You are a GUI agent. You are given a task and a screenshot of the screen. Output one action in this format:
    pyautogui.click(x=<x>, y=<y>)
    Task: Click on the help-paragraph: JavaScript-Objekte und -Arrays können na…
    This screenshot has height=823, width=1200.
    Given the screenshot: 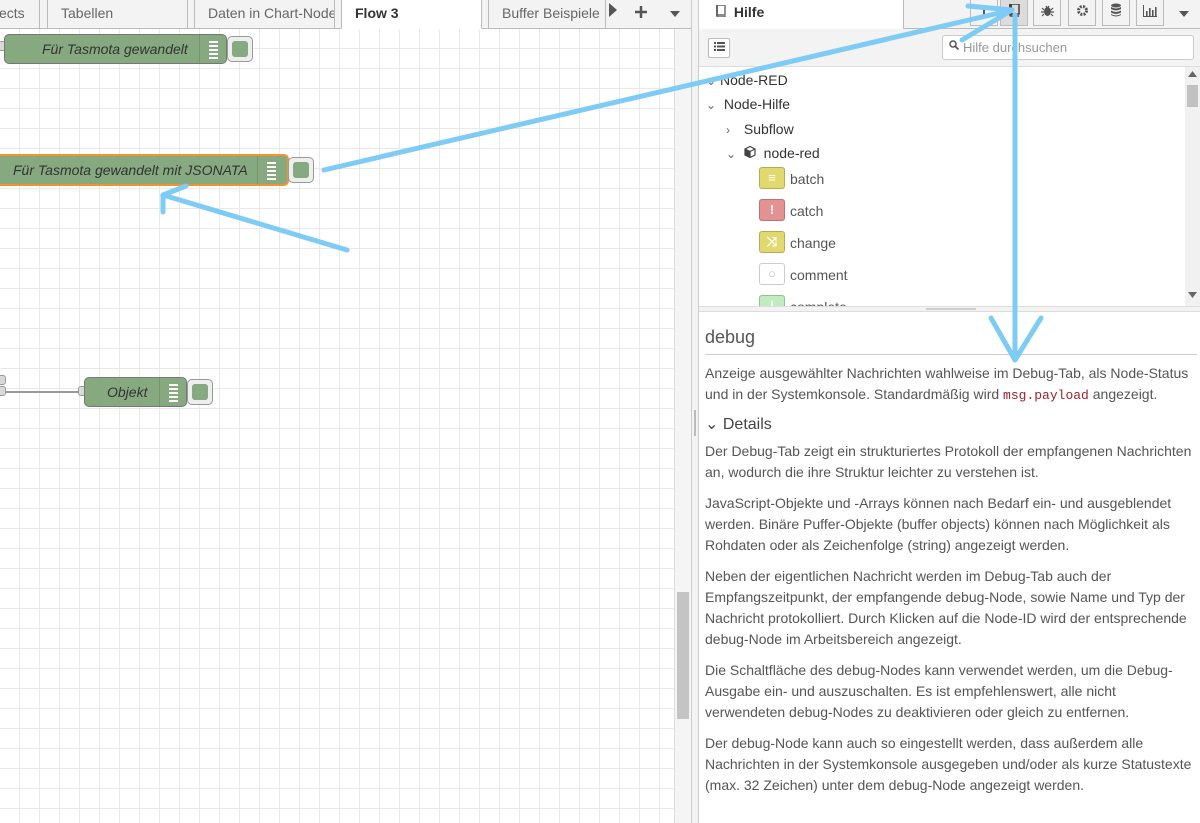 What is the action you would take?
    pyautogui.click(x=938, y=524)
    